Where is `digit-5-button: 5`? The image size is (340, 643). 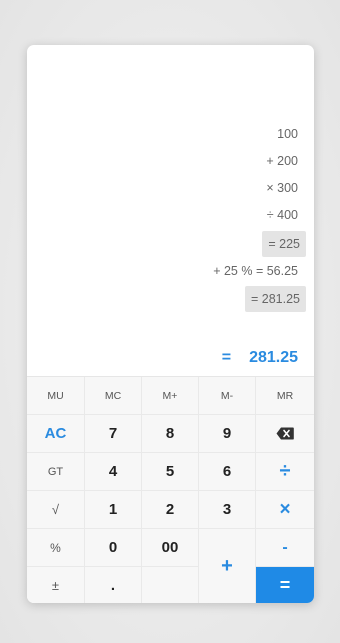 digit-5-button: 5 is located at coordinates (170, 472).